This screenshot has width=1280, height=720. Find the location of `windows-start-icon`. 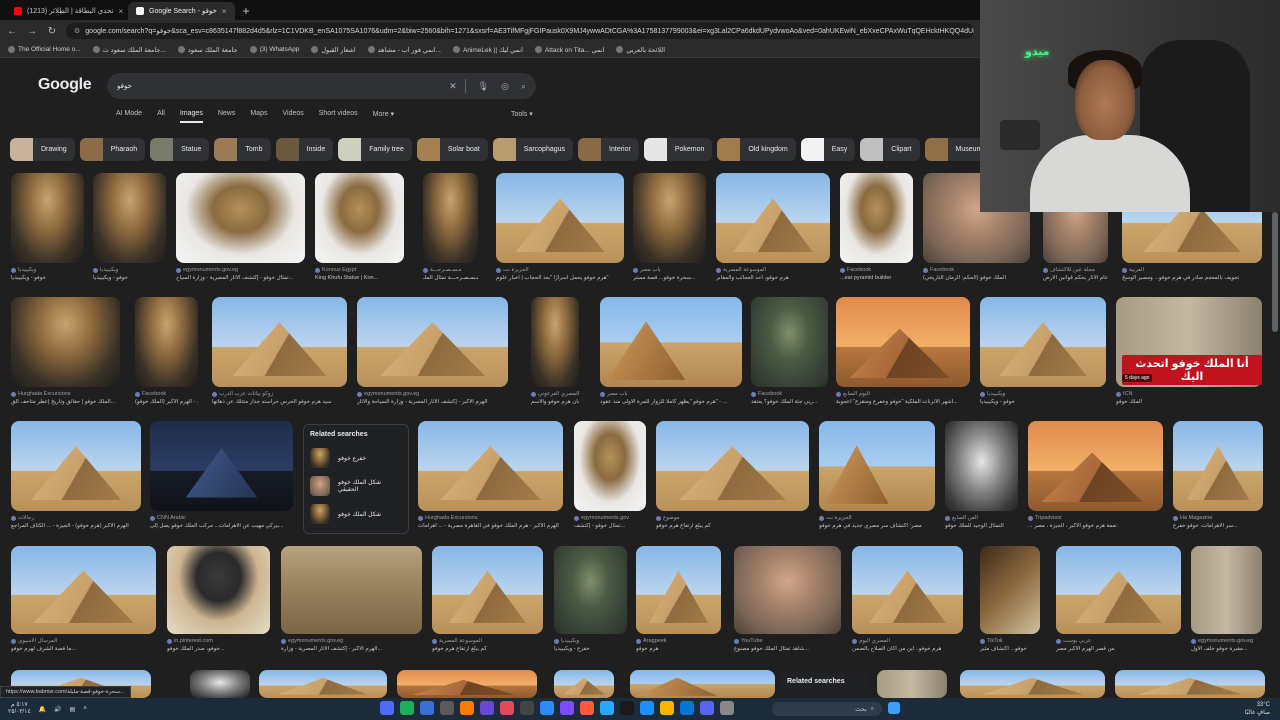

windows-start-icon is located at coordinates (894, 708).